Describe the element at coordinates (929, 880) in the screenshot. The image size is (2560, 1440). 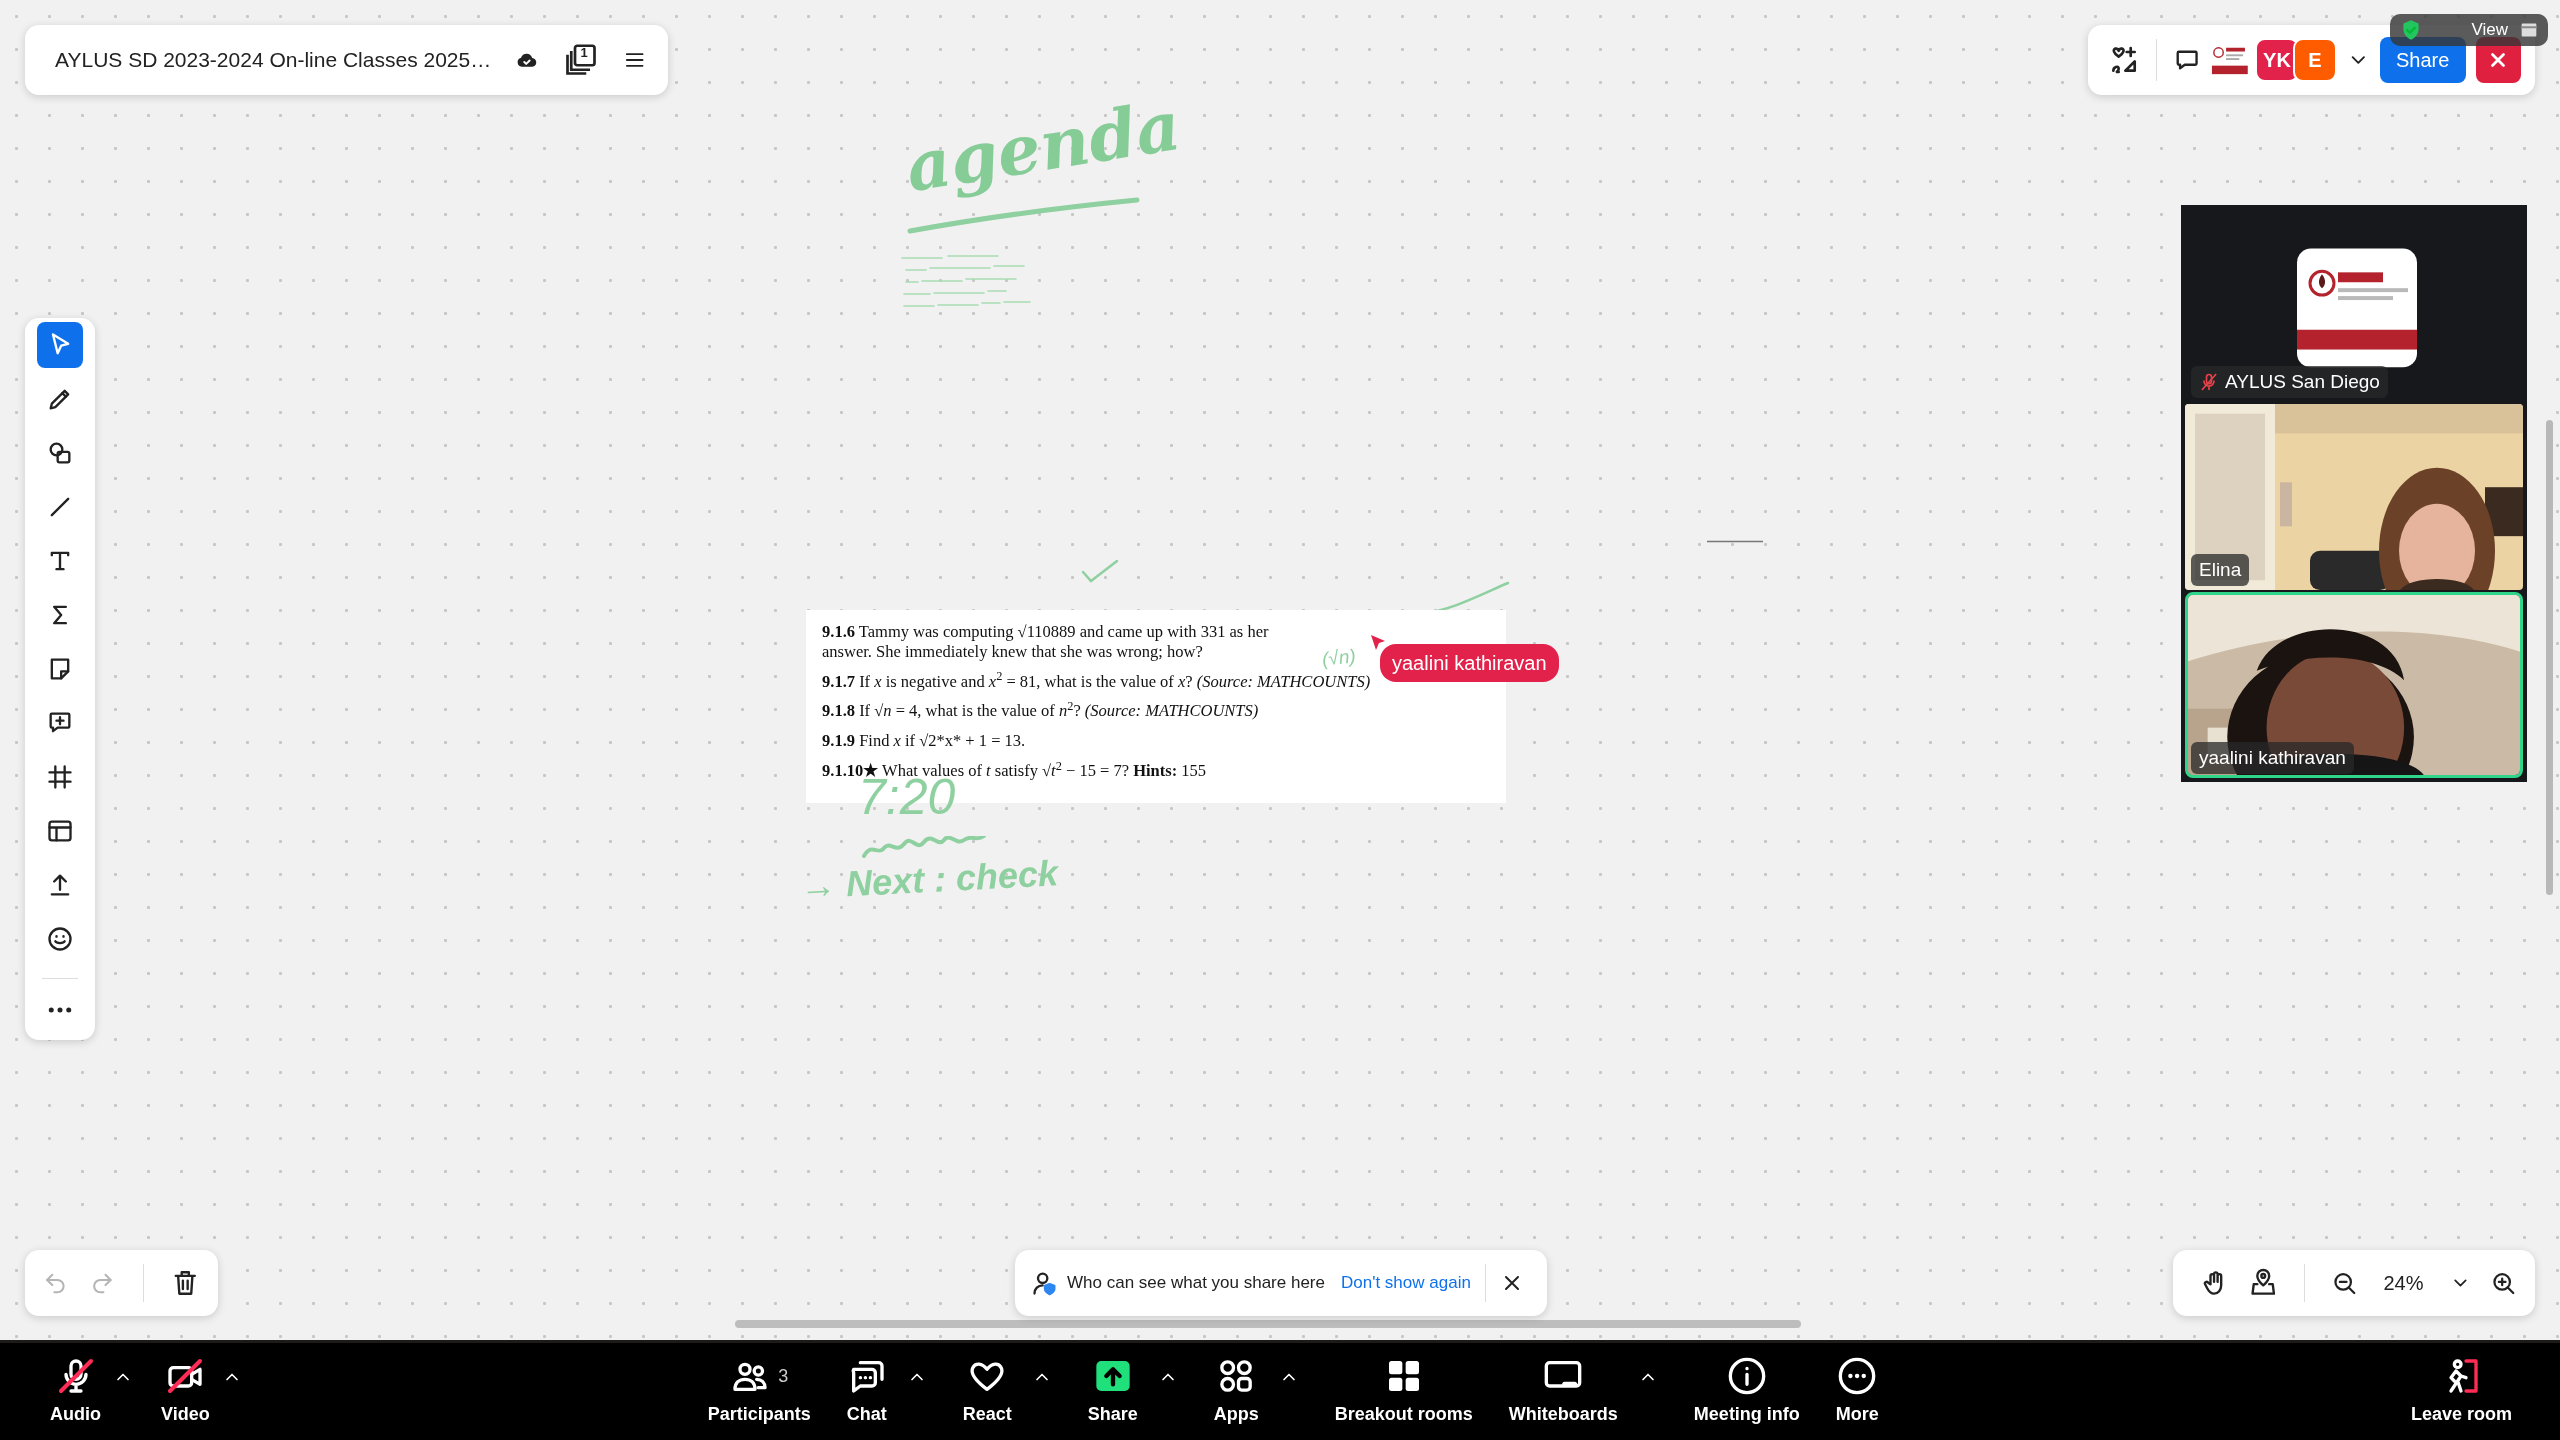
I see `handwritten-note: → Next : check` at that location.